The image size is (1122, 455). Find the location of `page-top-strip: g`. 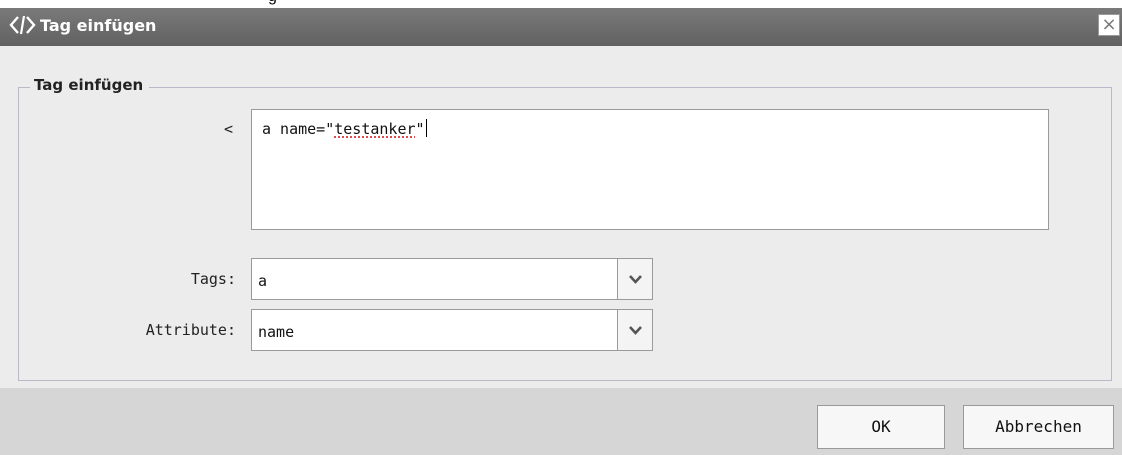

page-top-strip: g is located at coordinates (561, 4).